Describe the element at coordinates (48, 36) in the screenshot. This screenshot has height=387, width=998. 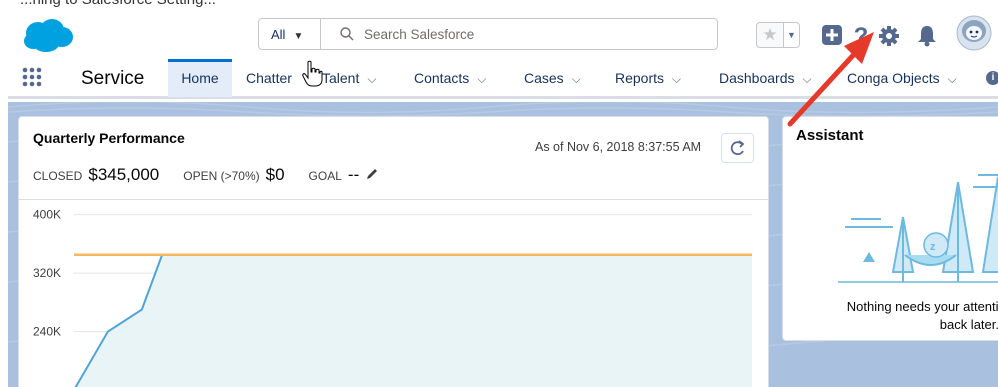
I see `salesforce-logo` at that location.